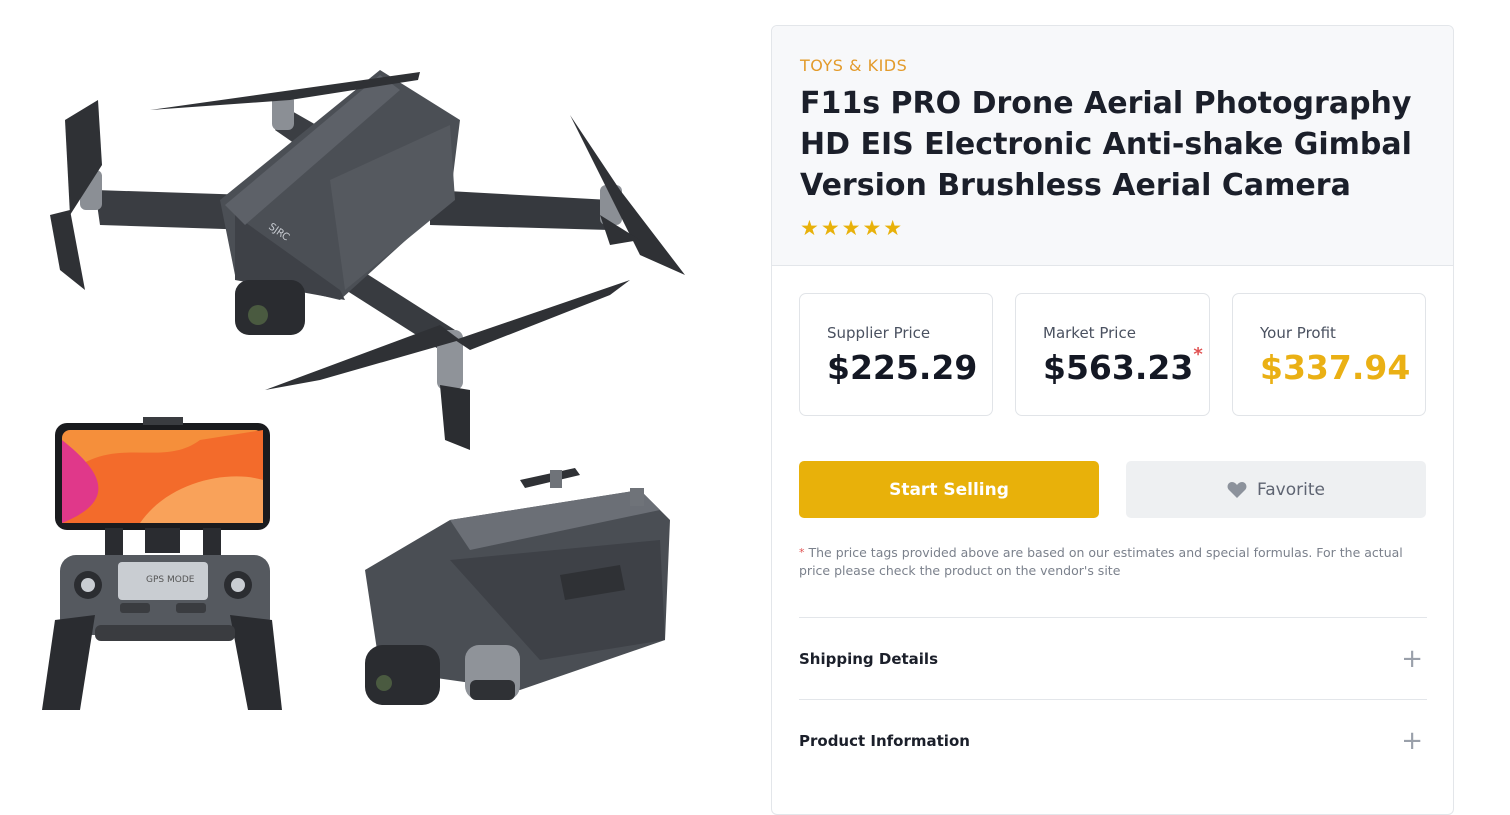 Image resolution: width=1510 pixels, height=815 pixels. Describe the element at coordinates (517, 586) in the screenshot. I see `folded-drone-image` at that location.